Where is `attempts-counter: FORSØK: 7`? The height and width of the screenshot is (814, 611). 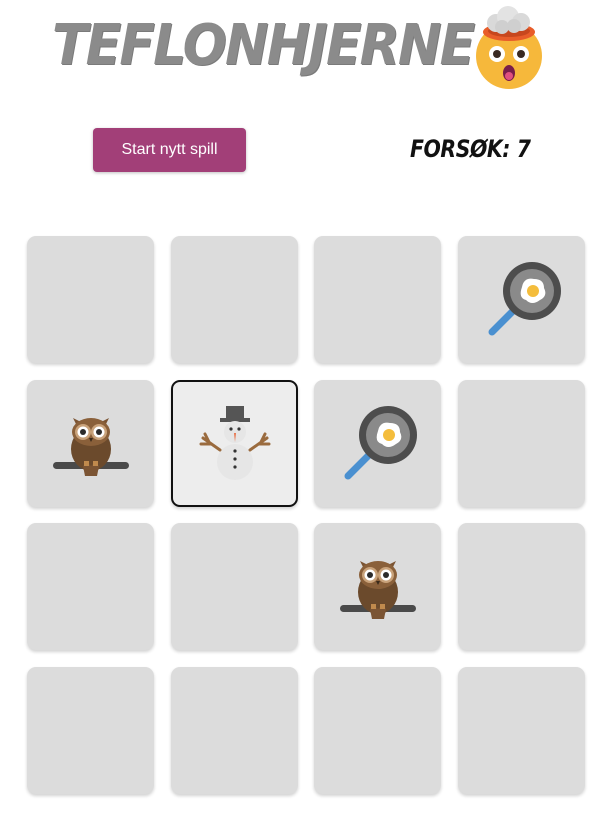
attempts-counter: FORSØK: 7 is located at coordinates (470, 149).